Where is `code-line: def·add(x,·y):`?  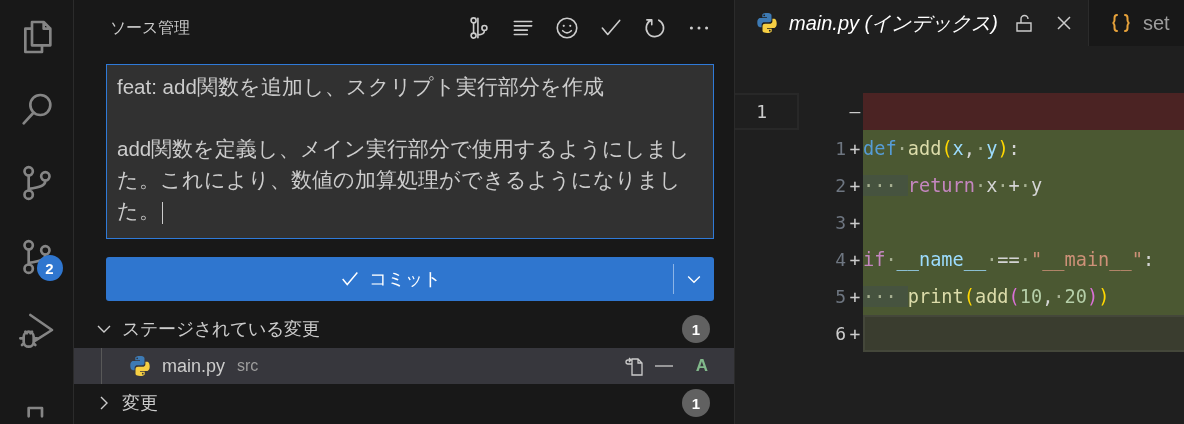
code-line: def·add(x,·y): is located at coordinates (941, 148).